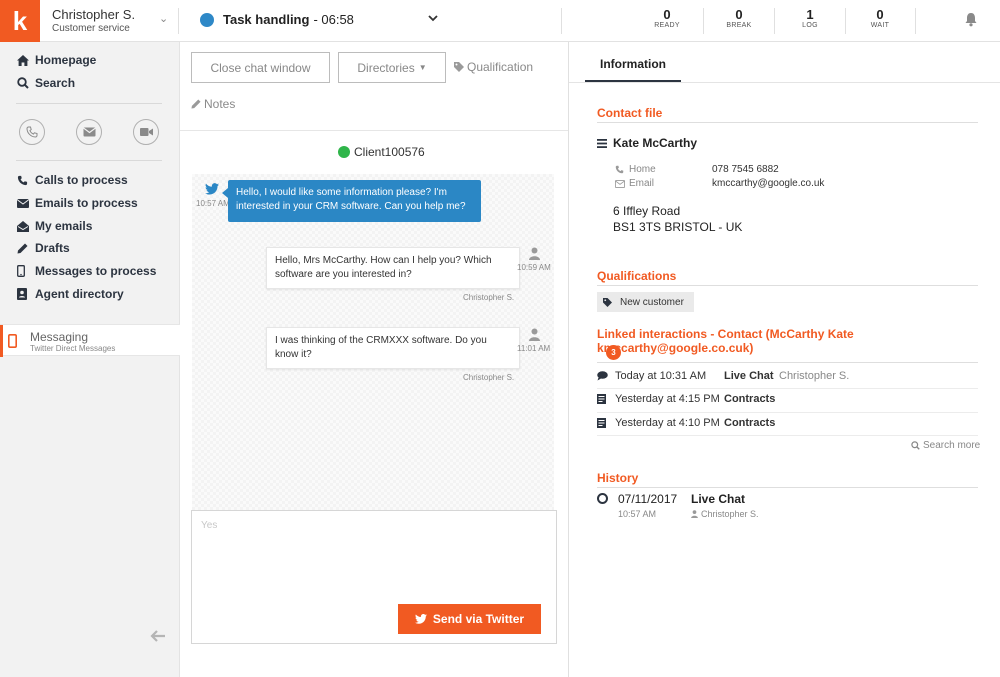 Image resolution: width=1000 pixels, height=677 pixels. Describe the element at coordinates (787, 399) in the screenshot. I see `linked-interaction-row: Yesterday at 4:15 PM Contracts` at that location.